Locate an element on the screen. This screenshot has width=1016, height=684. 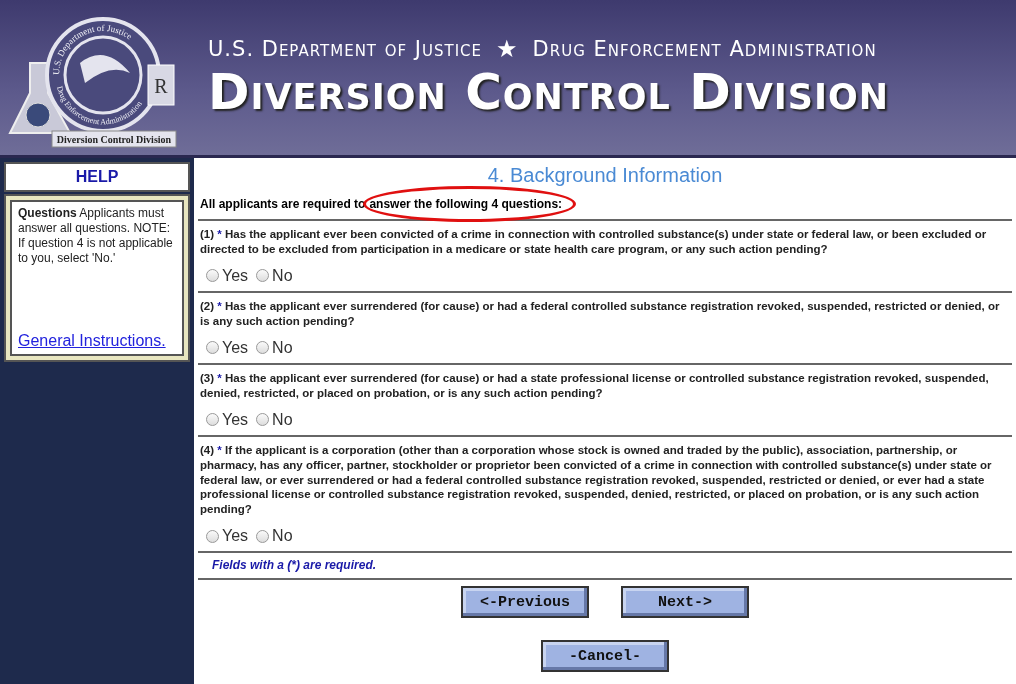
required-note: Fields with a (*) are required. is located at coordinates (605, 567).